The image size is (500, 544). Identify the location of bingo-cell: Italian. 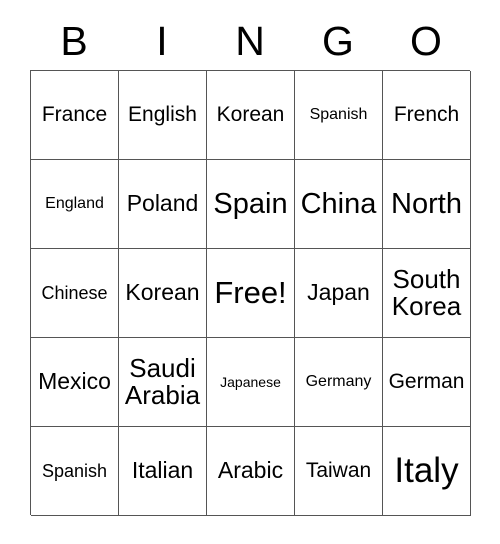
(163, 471).